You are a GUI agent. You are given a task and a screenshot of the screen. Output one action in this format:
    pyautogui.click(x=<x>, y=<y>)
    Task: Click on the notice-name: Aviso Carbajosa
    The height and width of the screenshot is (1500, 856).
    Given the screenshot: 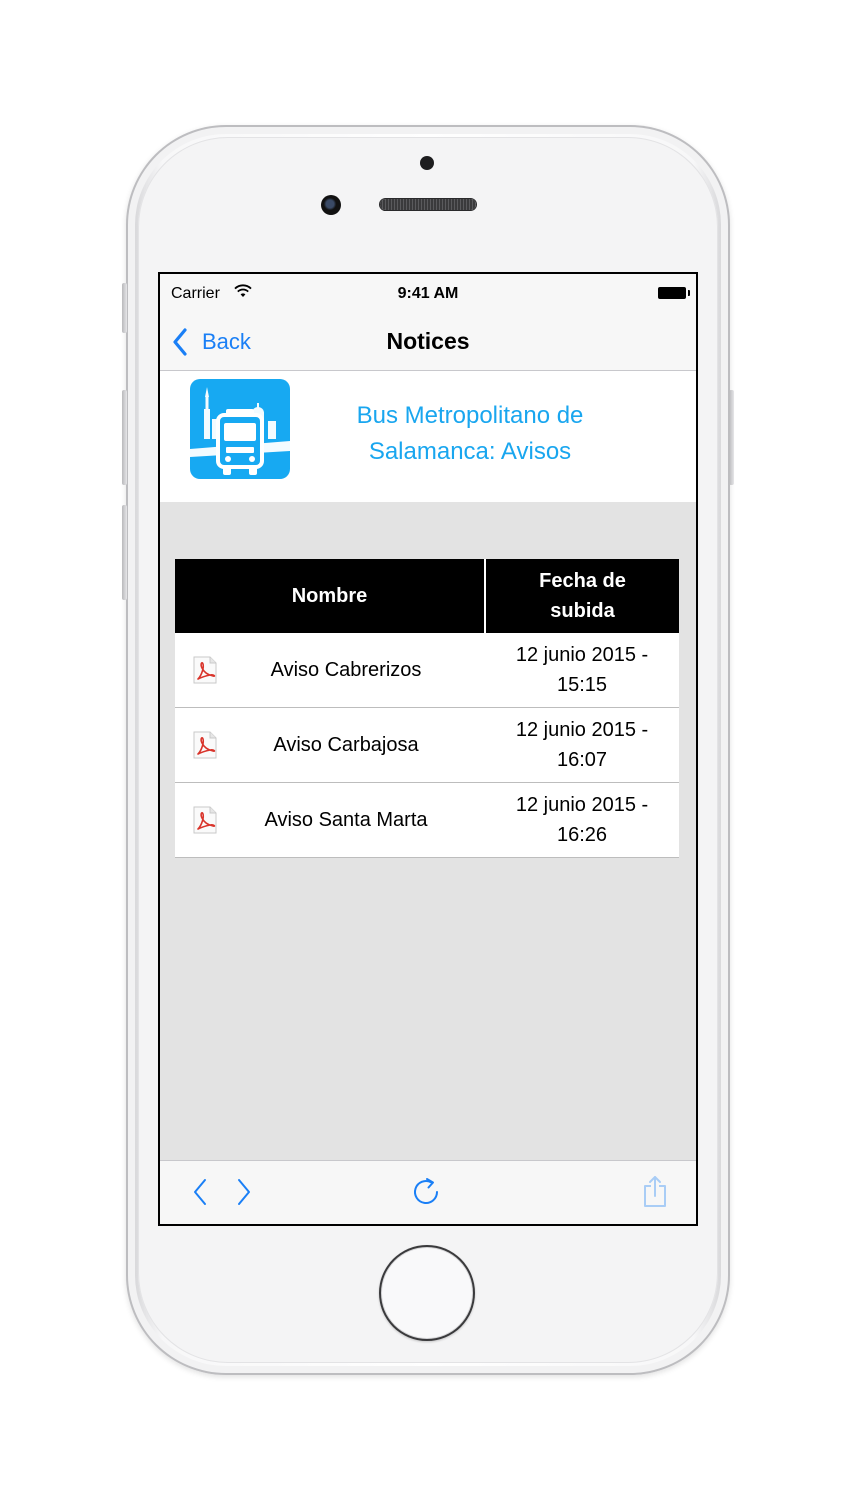 What is the action you would take?
    pyautogui.click(x=346, y=744)
    